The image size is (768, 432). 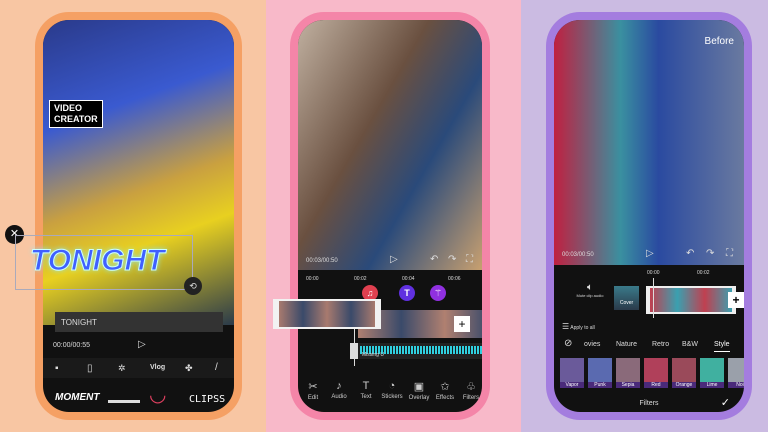 I want to click on tonight-title-text: TONIGHT, so click(x=97, y=261).